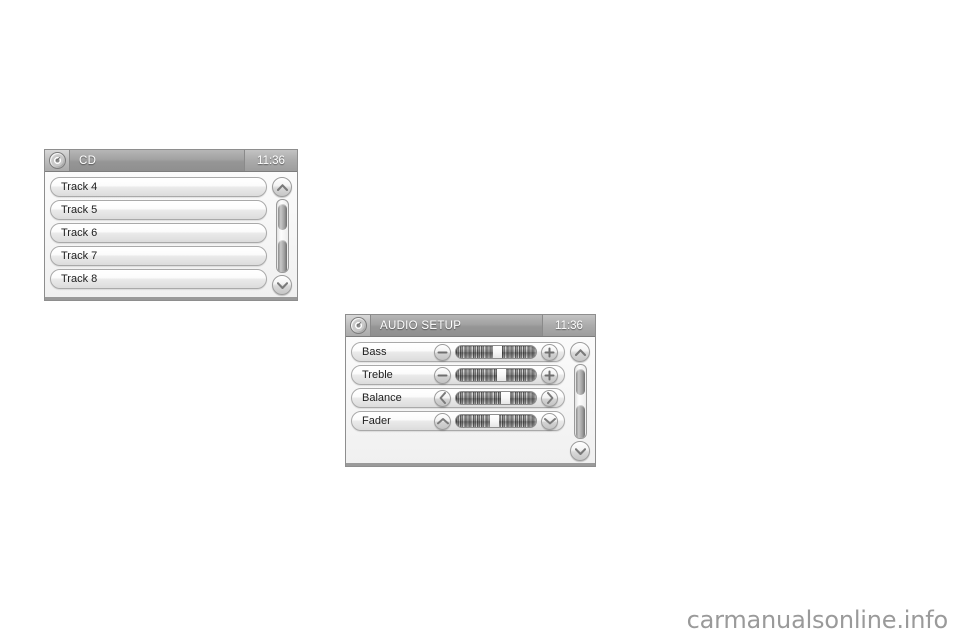 The width and height of the screenshot is (960, 642). I want to click on setting-row-fader: Fader, so click(458, 421).